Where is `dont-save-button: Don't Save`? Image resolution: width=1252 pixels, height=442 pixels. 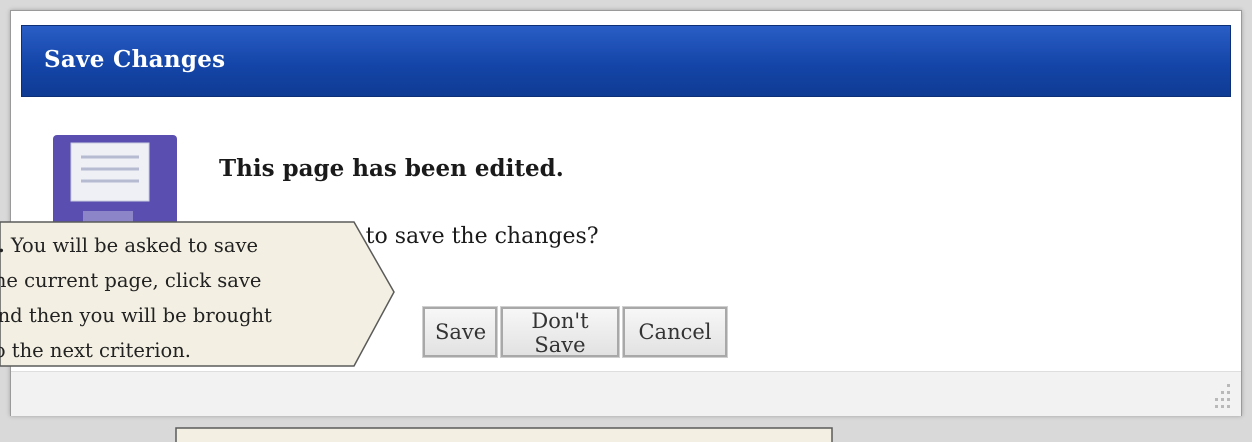 dont-save-button: Don't Save is located at coordinates (560, 332).